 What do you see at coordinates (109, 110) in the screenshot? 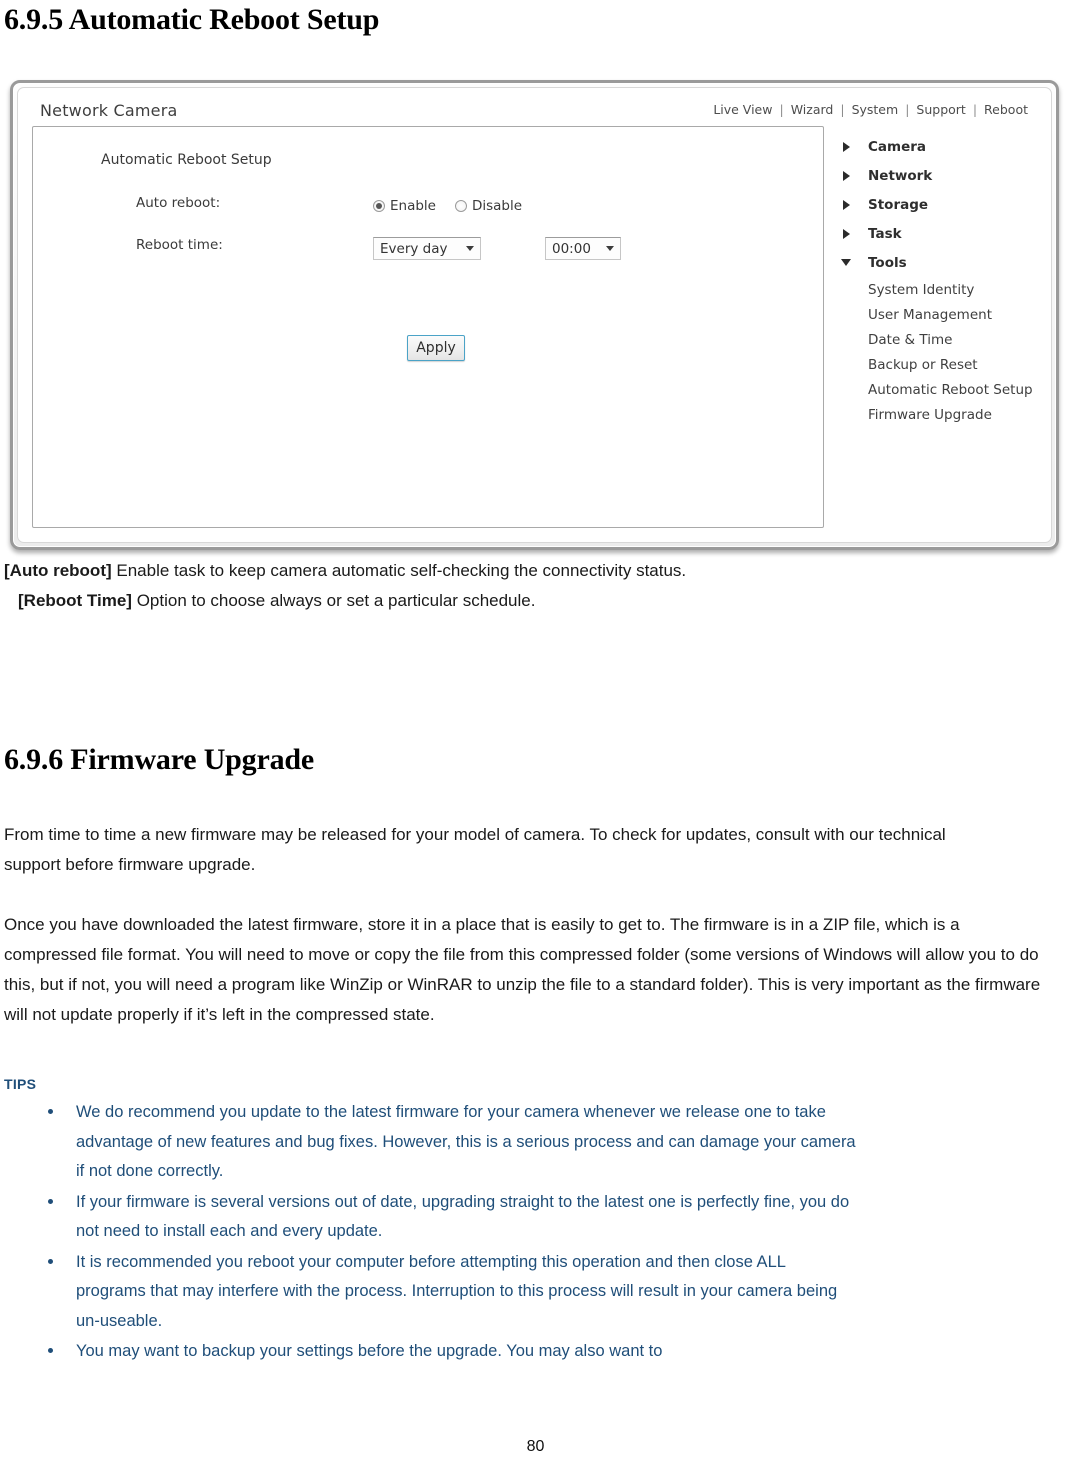
I see `browser-title: Network Camera` at bounding box center [109, 110].